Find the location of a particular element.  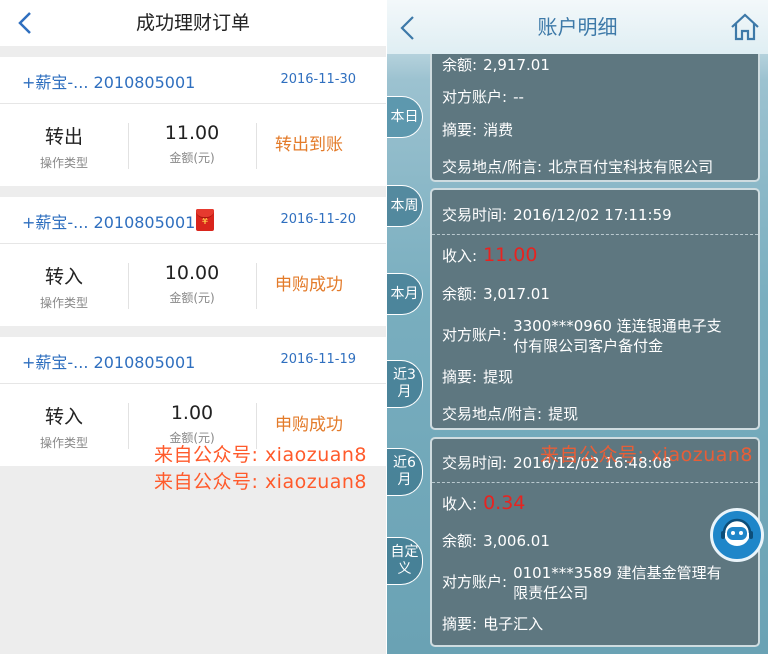

red-packet-icon: ¥ is located at coordinates (205, 220).